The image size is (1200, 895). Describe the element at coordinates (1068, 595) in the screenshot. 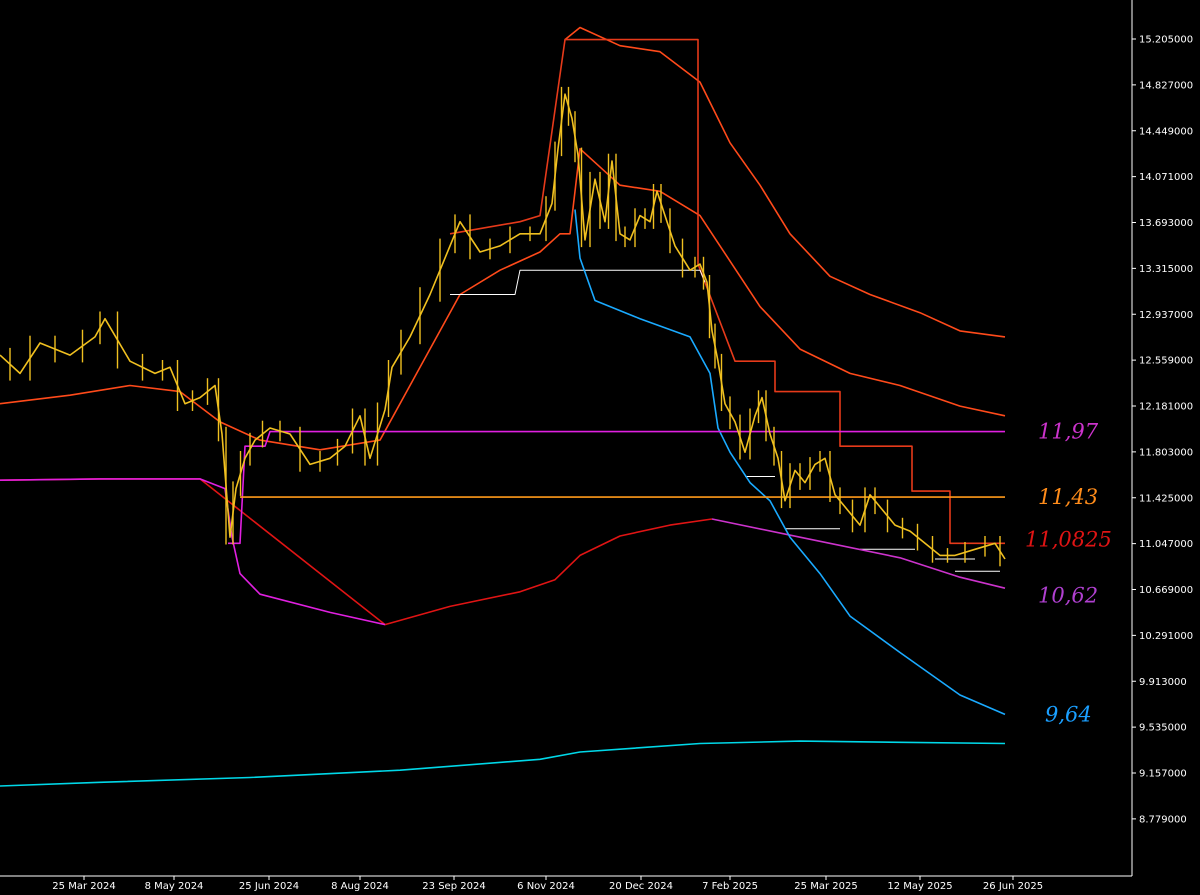

I see `level-label: 10,62` at that location.